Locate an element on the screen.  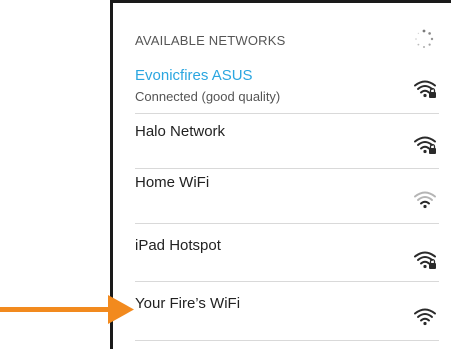
network-status: Connected (good quality) is located at coordinates (208, 96).